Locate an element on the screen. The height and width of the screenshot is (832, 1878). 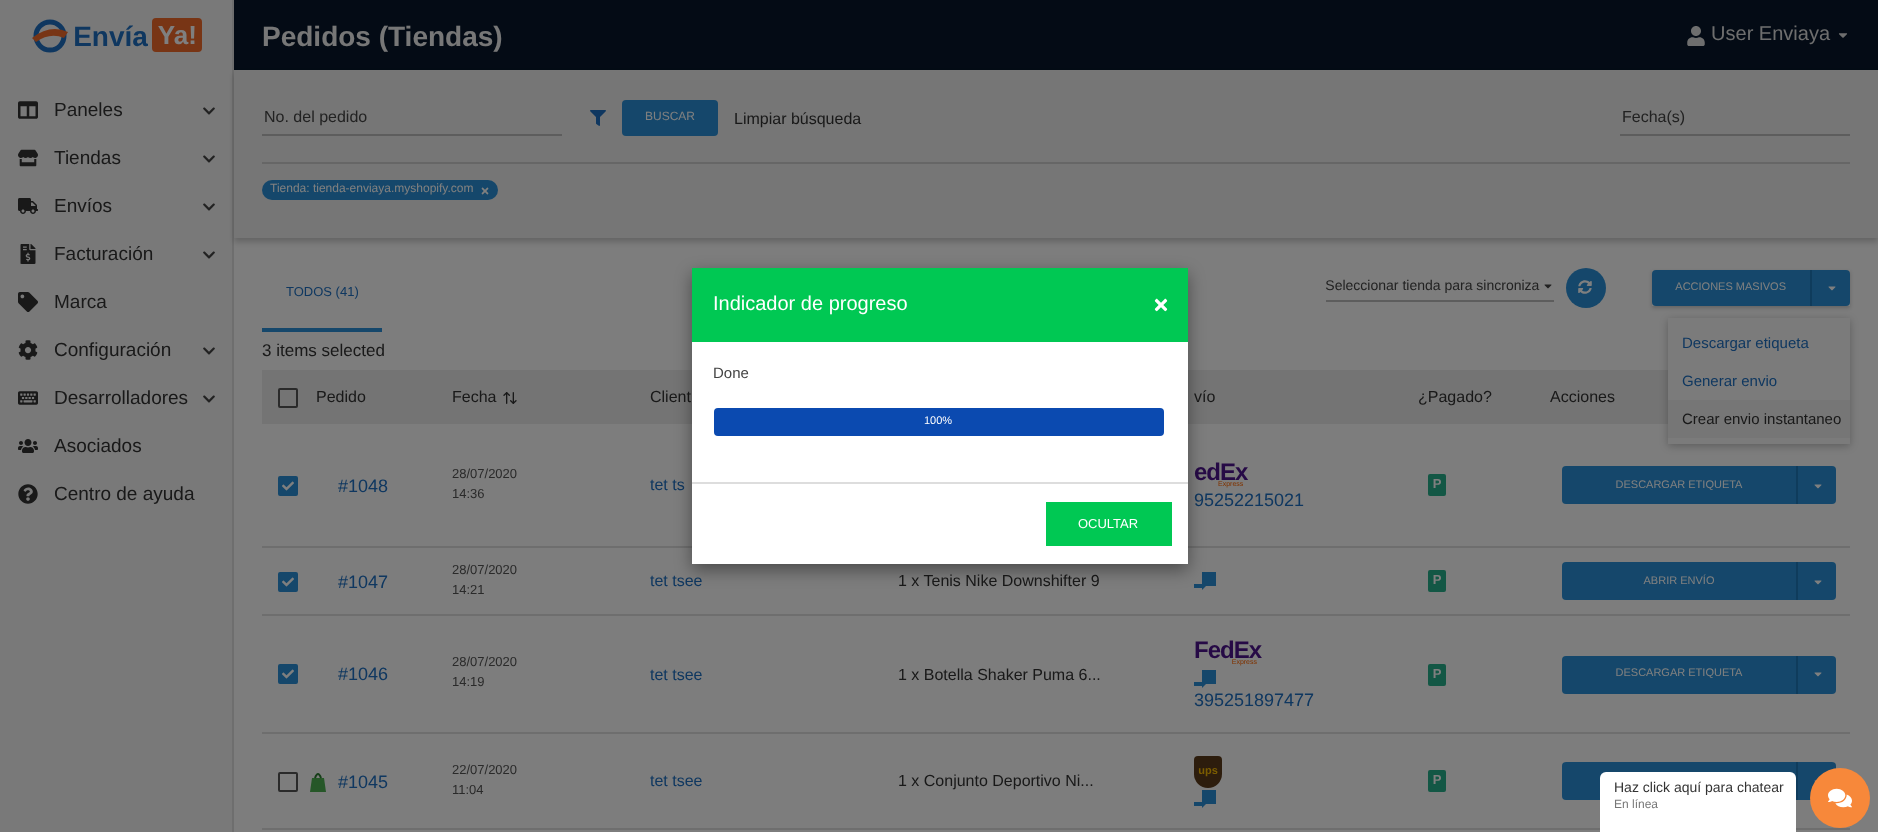
sync-button is located at coordinates (1585, 287).